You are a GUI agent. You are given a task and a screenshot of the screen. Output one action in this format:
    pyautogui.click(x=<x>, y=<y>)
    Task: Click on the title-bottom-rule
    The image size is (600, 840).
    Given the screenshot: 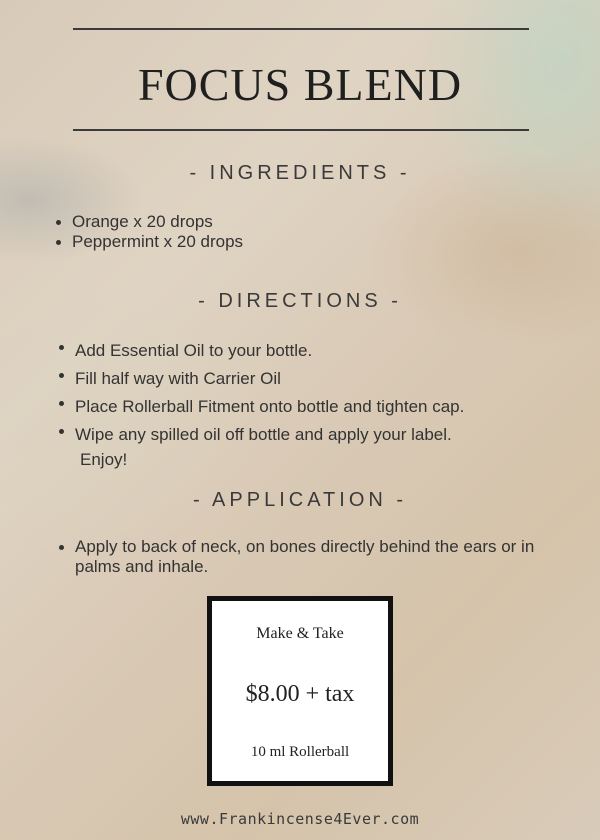 What is the action you would take?
    pyautogui.click(x=301, y=130)
    